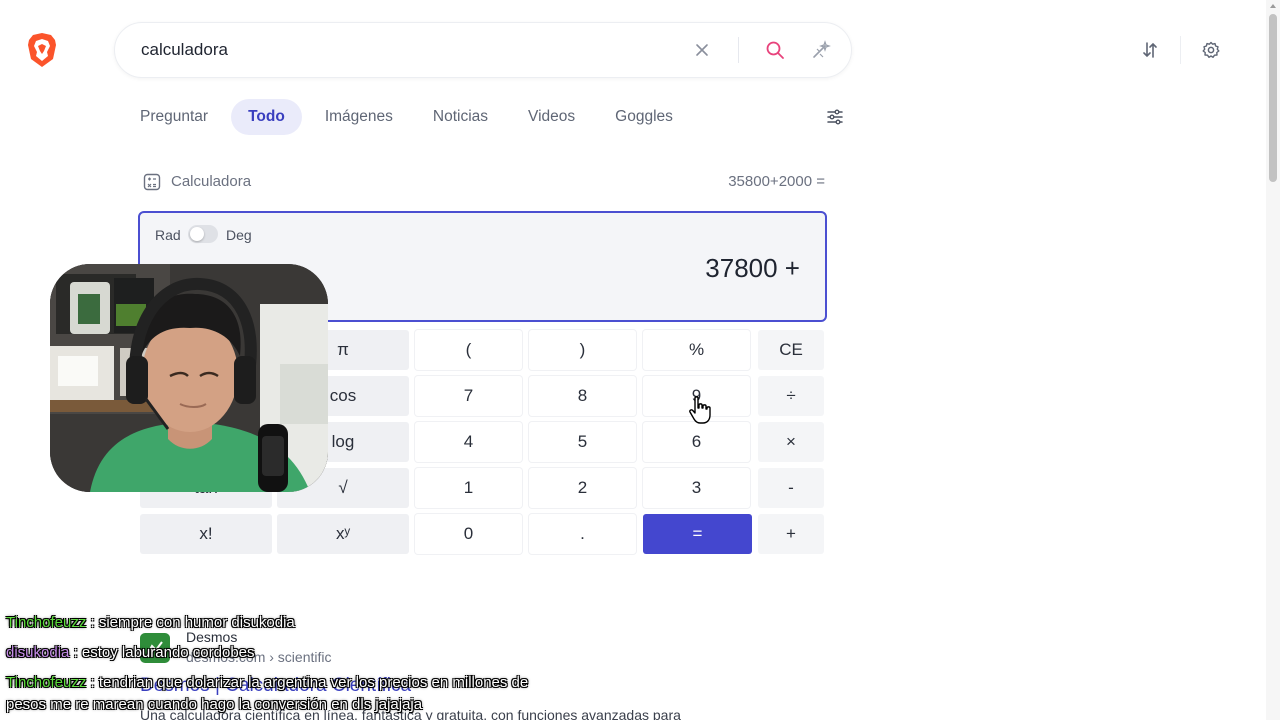 The height and width of the screenshot is (720, 1280). What do you see at coordinates (1180, 50) in the screenshot?
I see `header-divider` at bounding box center [1180, 50].